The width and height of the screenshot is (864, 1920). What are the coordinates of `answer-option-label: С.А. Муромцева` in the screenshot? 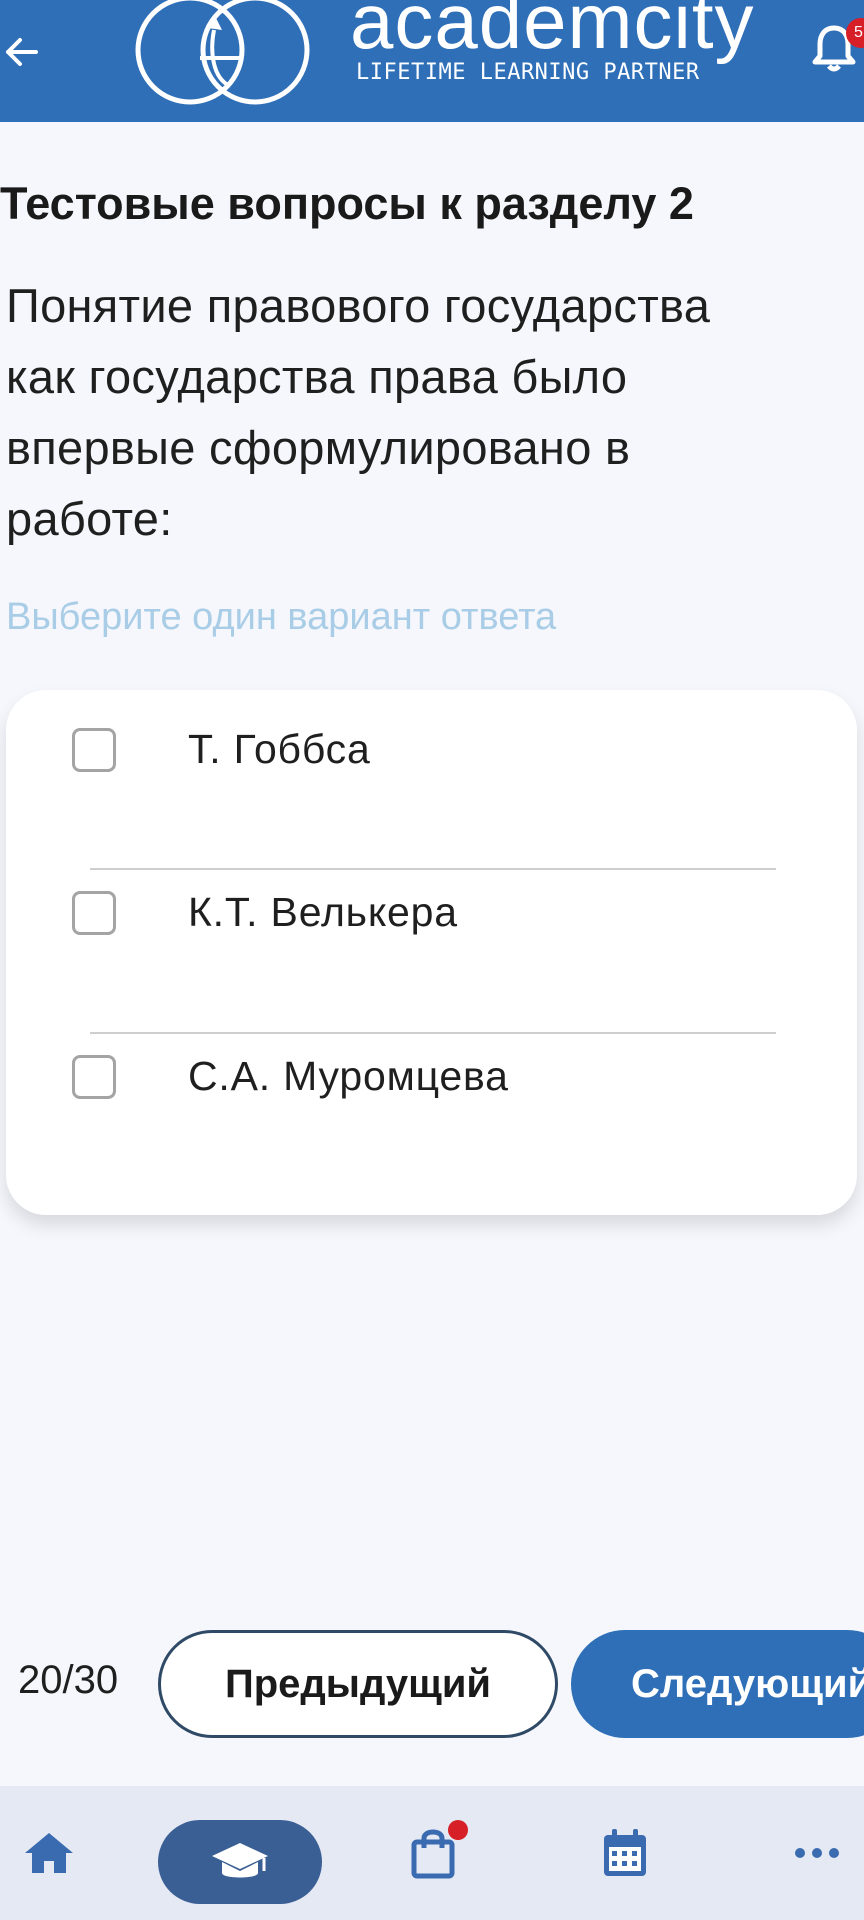 It's located at (348, 1076).